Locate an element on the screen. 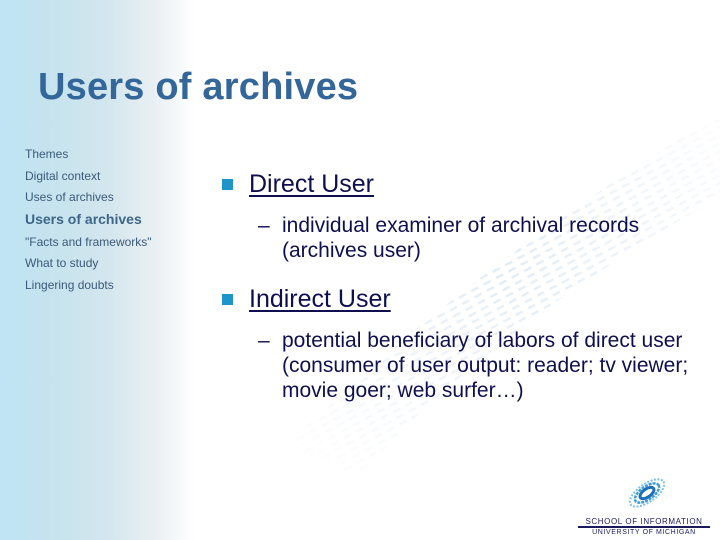 The width and height of the screenshot is (720, 540). sidebar-item-lingering-doubts: Lingering doubts is located at coordinates (88, 288).